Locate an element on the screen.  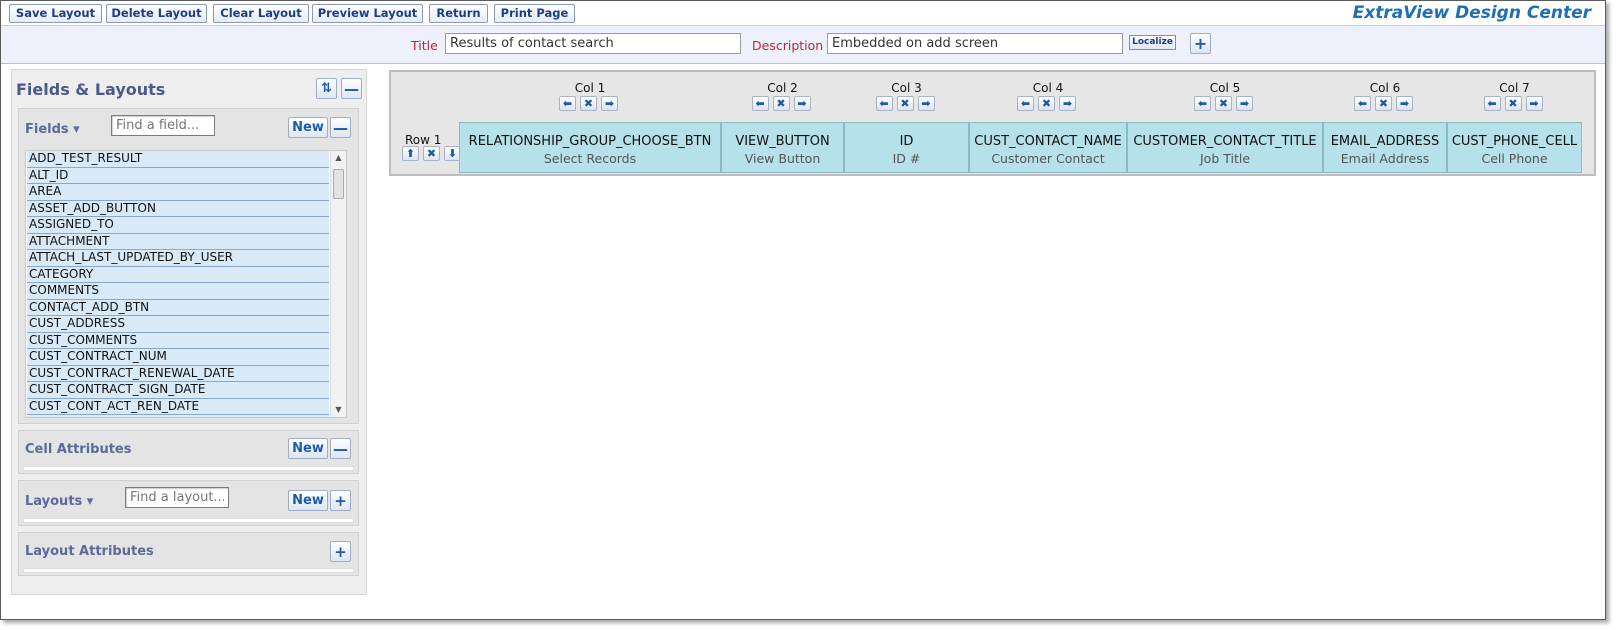
cell-field-label: Email Address is located at coordinates (1385, 158).